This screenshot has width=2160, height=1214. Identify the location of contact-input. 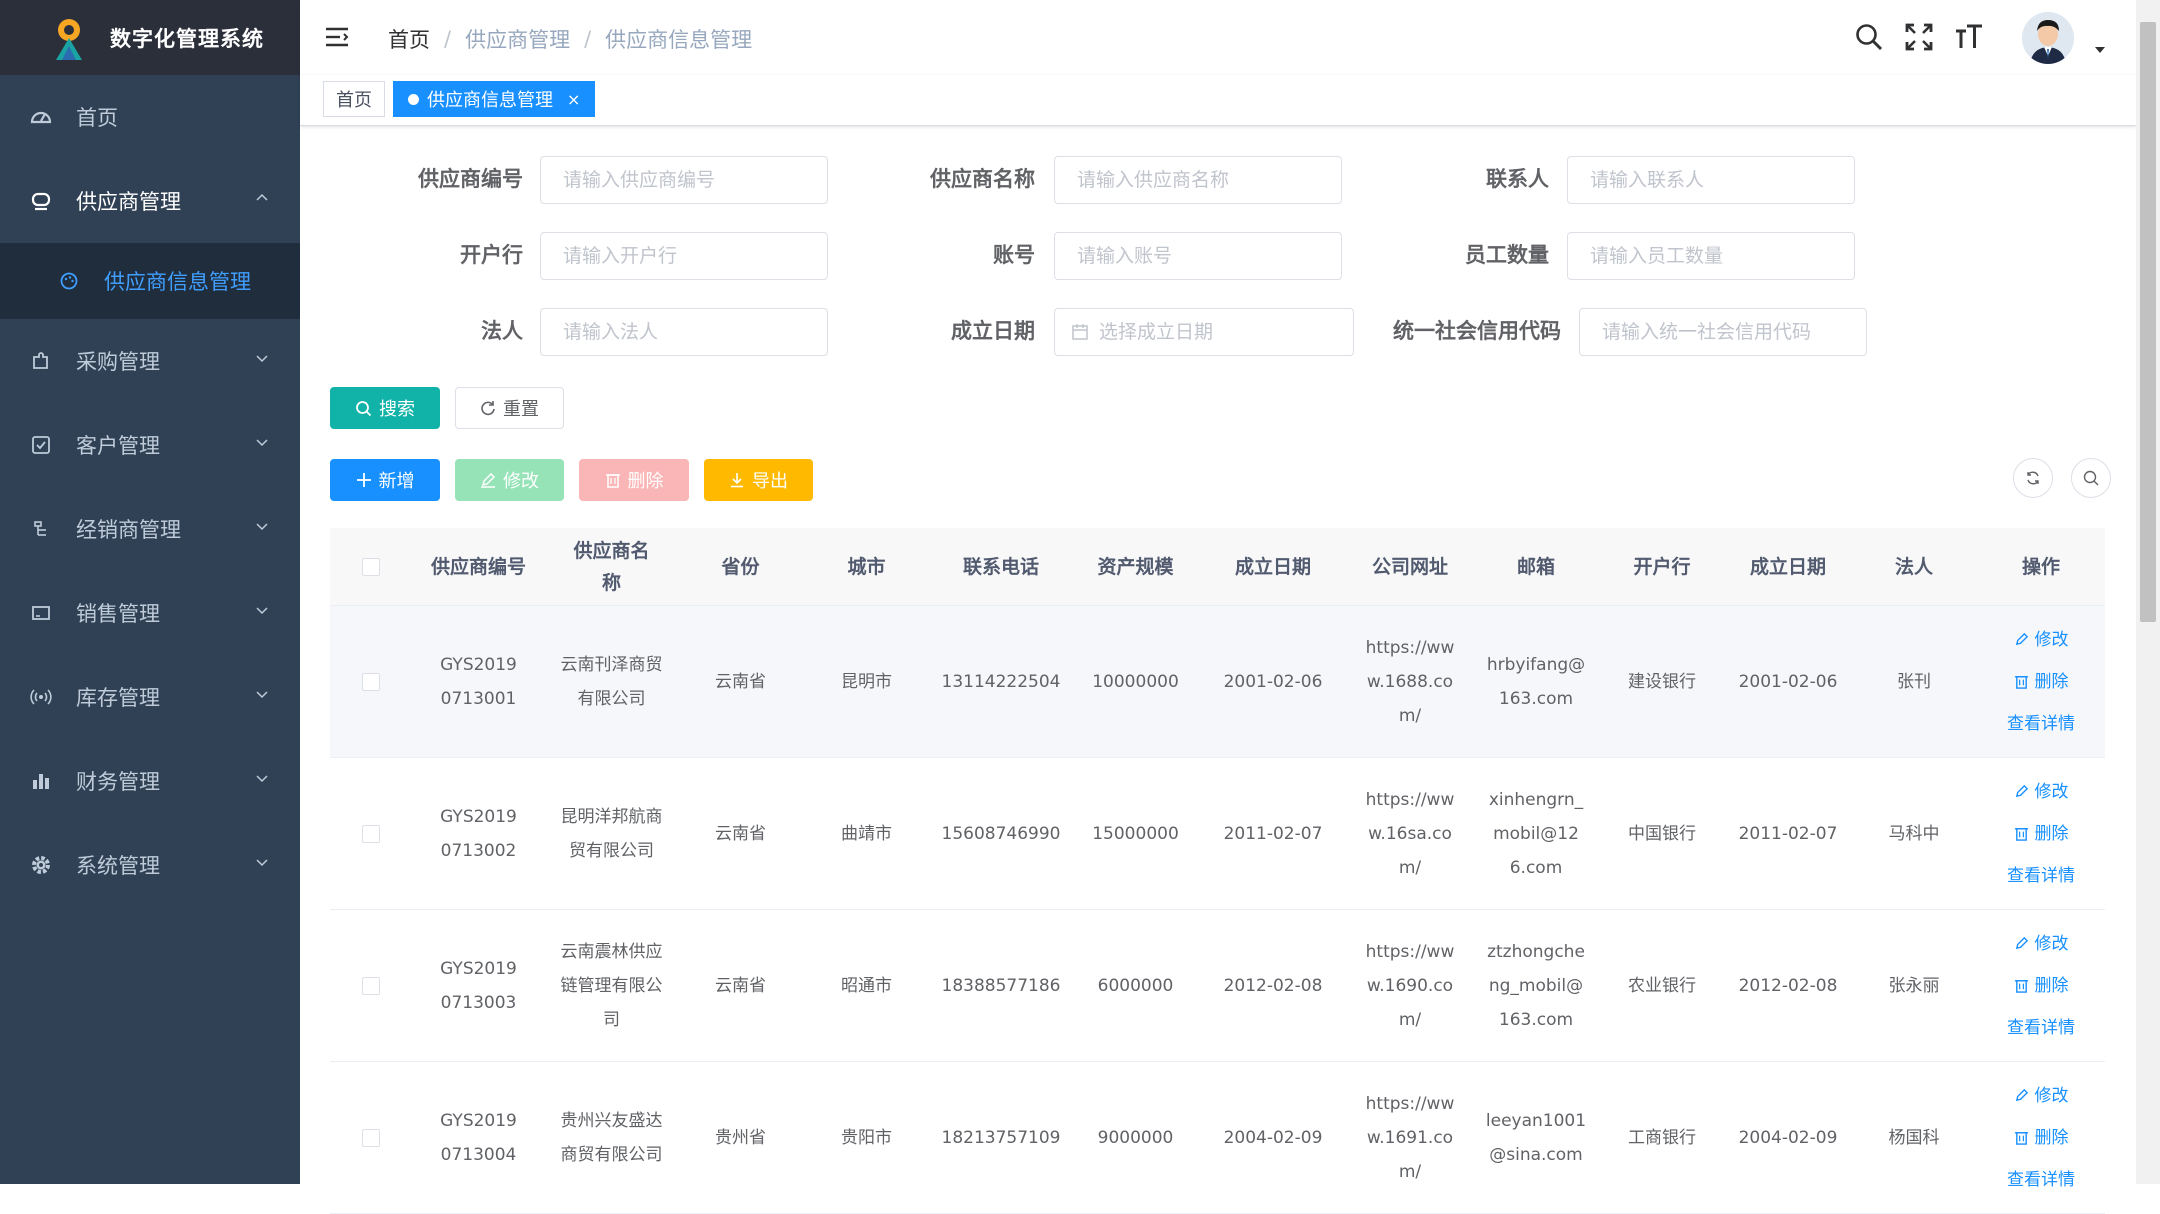
(1711, 180).